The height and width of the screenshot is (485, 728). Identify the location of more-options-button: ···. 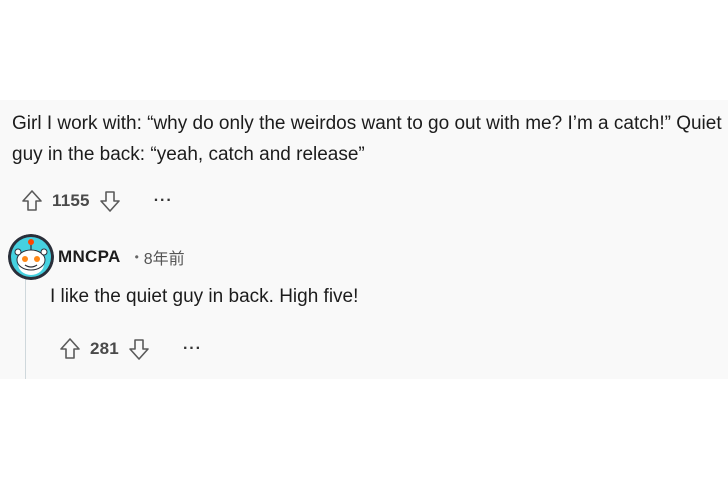
(163, 201).